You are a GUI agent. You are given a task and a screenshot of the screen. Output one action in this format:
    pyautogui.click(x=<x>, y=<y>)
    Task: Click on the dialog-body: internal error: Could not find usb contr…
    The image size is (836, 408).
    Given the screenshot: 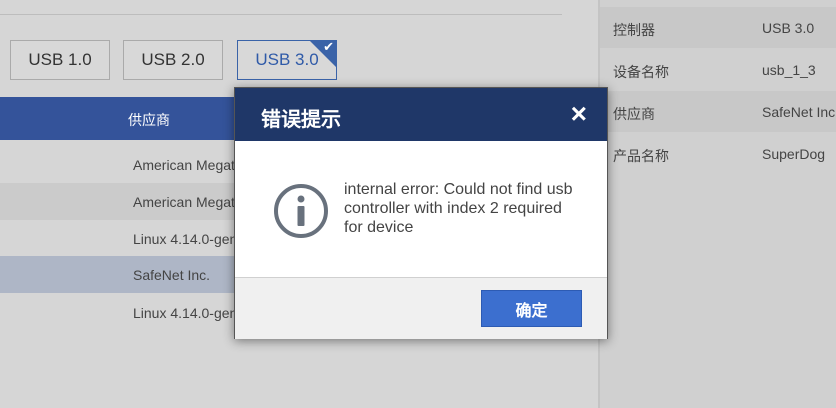 What is the action you would take?
    pyautogui.click(x=421, y=209)
    